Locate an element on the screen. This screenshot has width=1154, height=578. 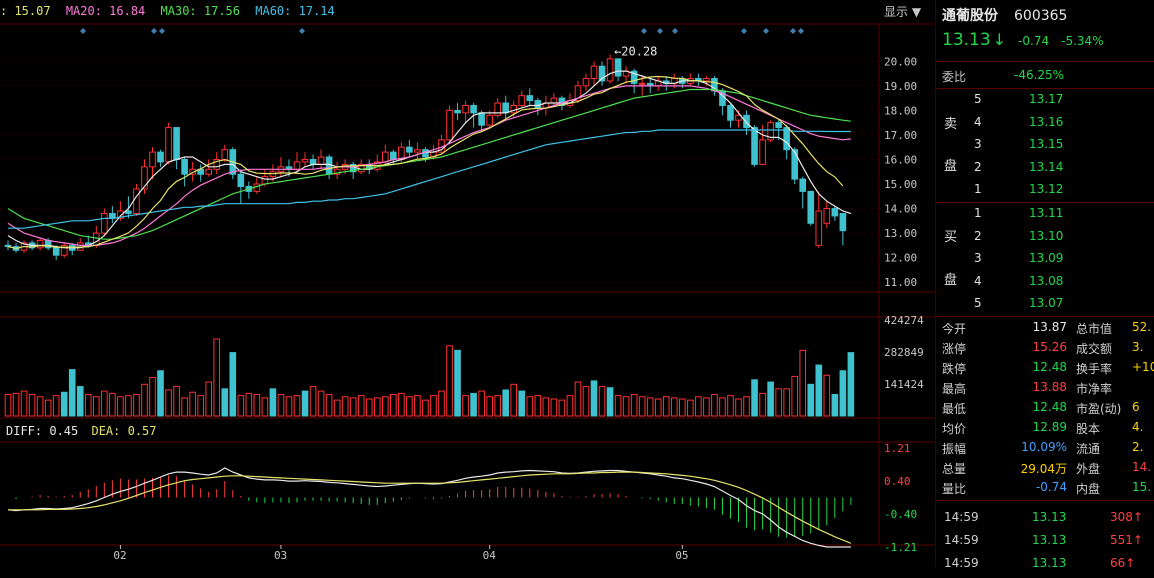
level-price: 13.12 is located at coordinates (1046, 189).